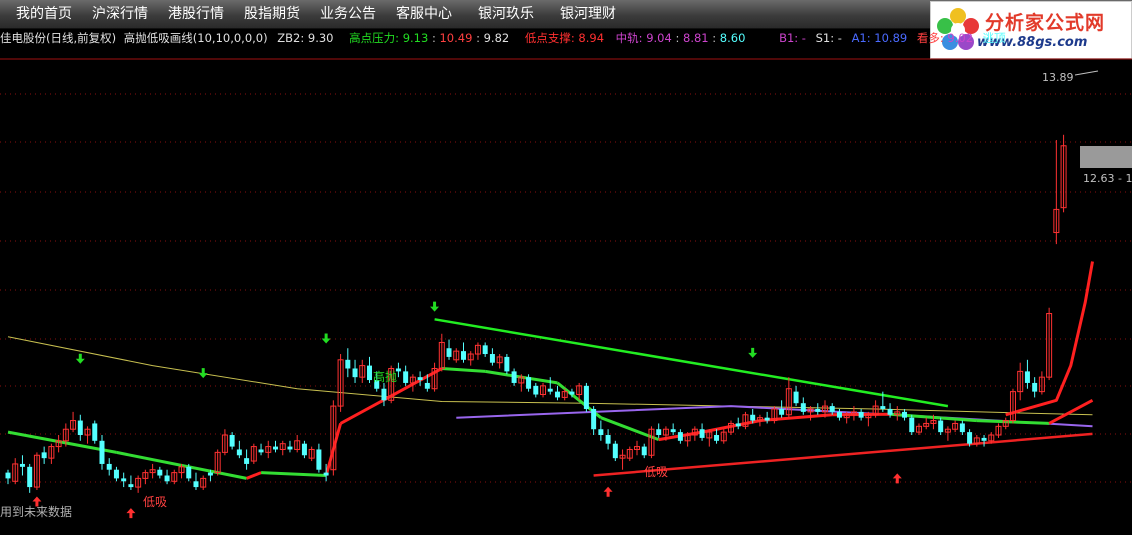 This screenshot has width=1132, height=535. What do you see at coordinates (120, 14) in the screenshot?
I see `menu-item-2: 沪深行情` at bounding box center [120, 14].